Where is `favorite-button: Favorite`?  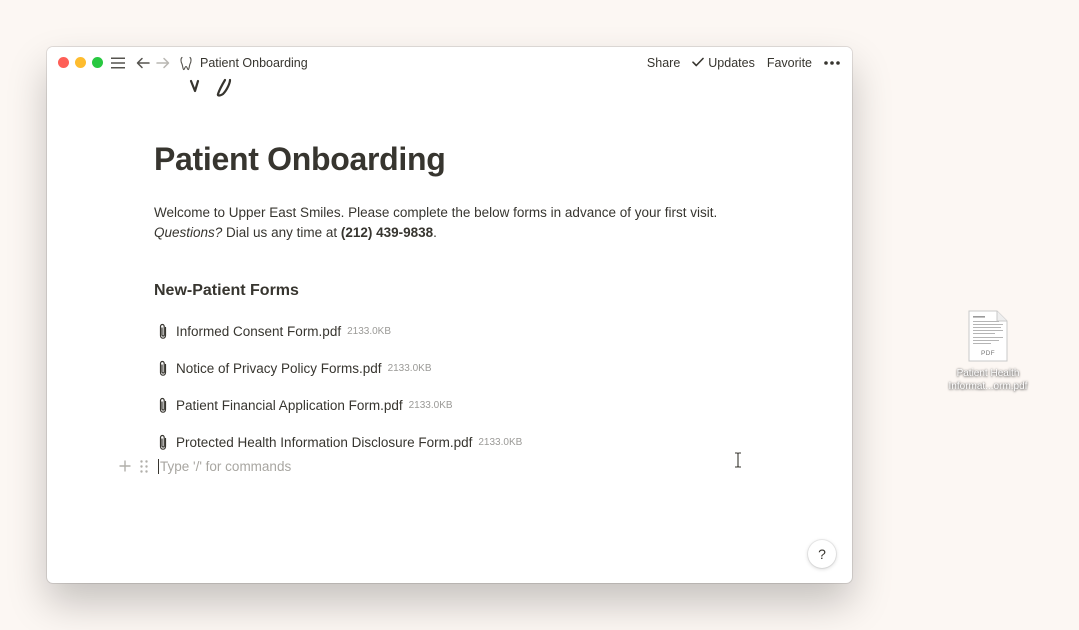 favorite-button: Favorite is located at coordinates (789, 63).